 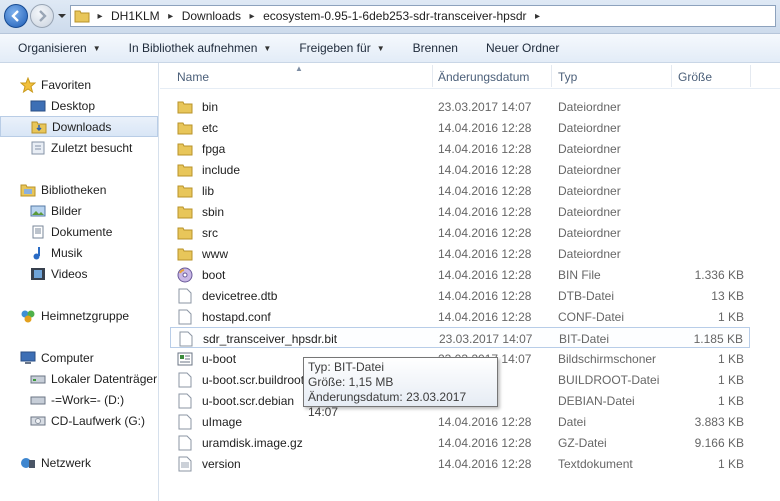 What do you see at coordinates (208, 190) in the screenshot?
I see `file-name: lib` at bounding box center [208, 190].